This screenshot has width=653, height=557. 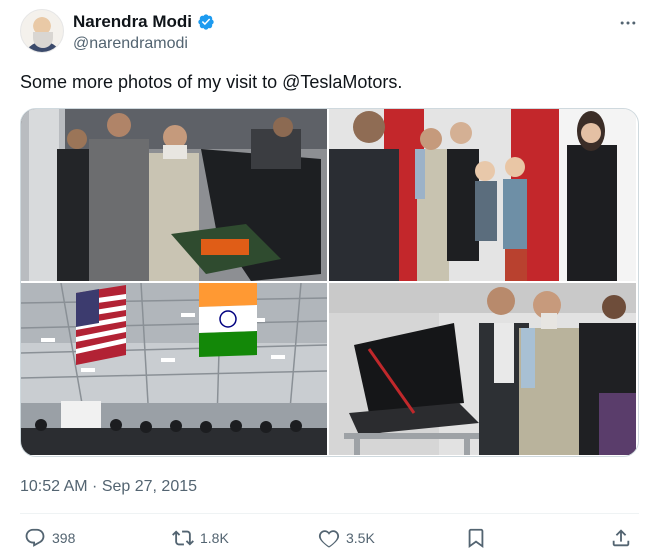 I want to click on author-handle: @narendramodi, so click(x=130, y=44).